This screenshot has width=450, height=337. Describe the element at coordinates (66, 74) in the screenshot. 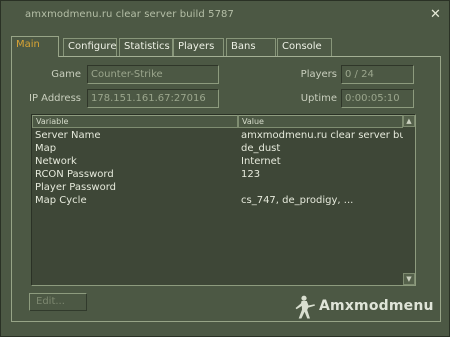

I see `game-label: Game` at that location.